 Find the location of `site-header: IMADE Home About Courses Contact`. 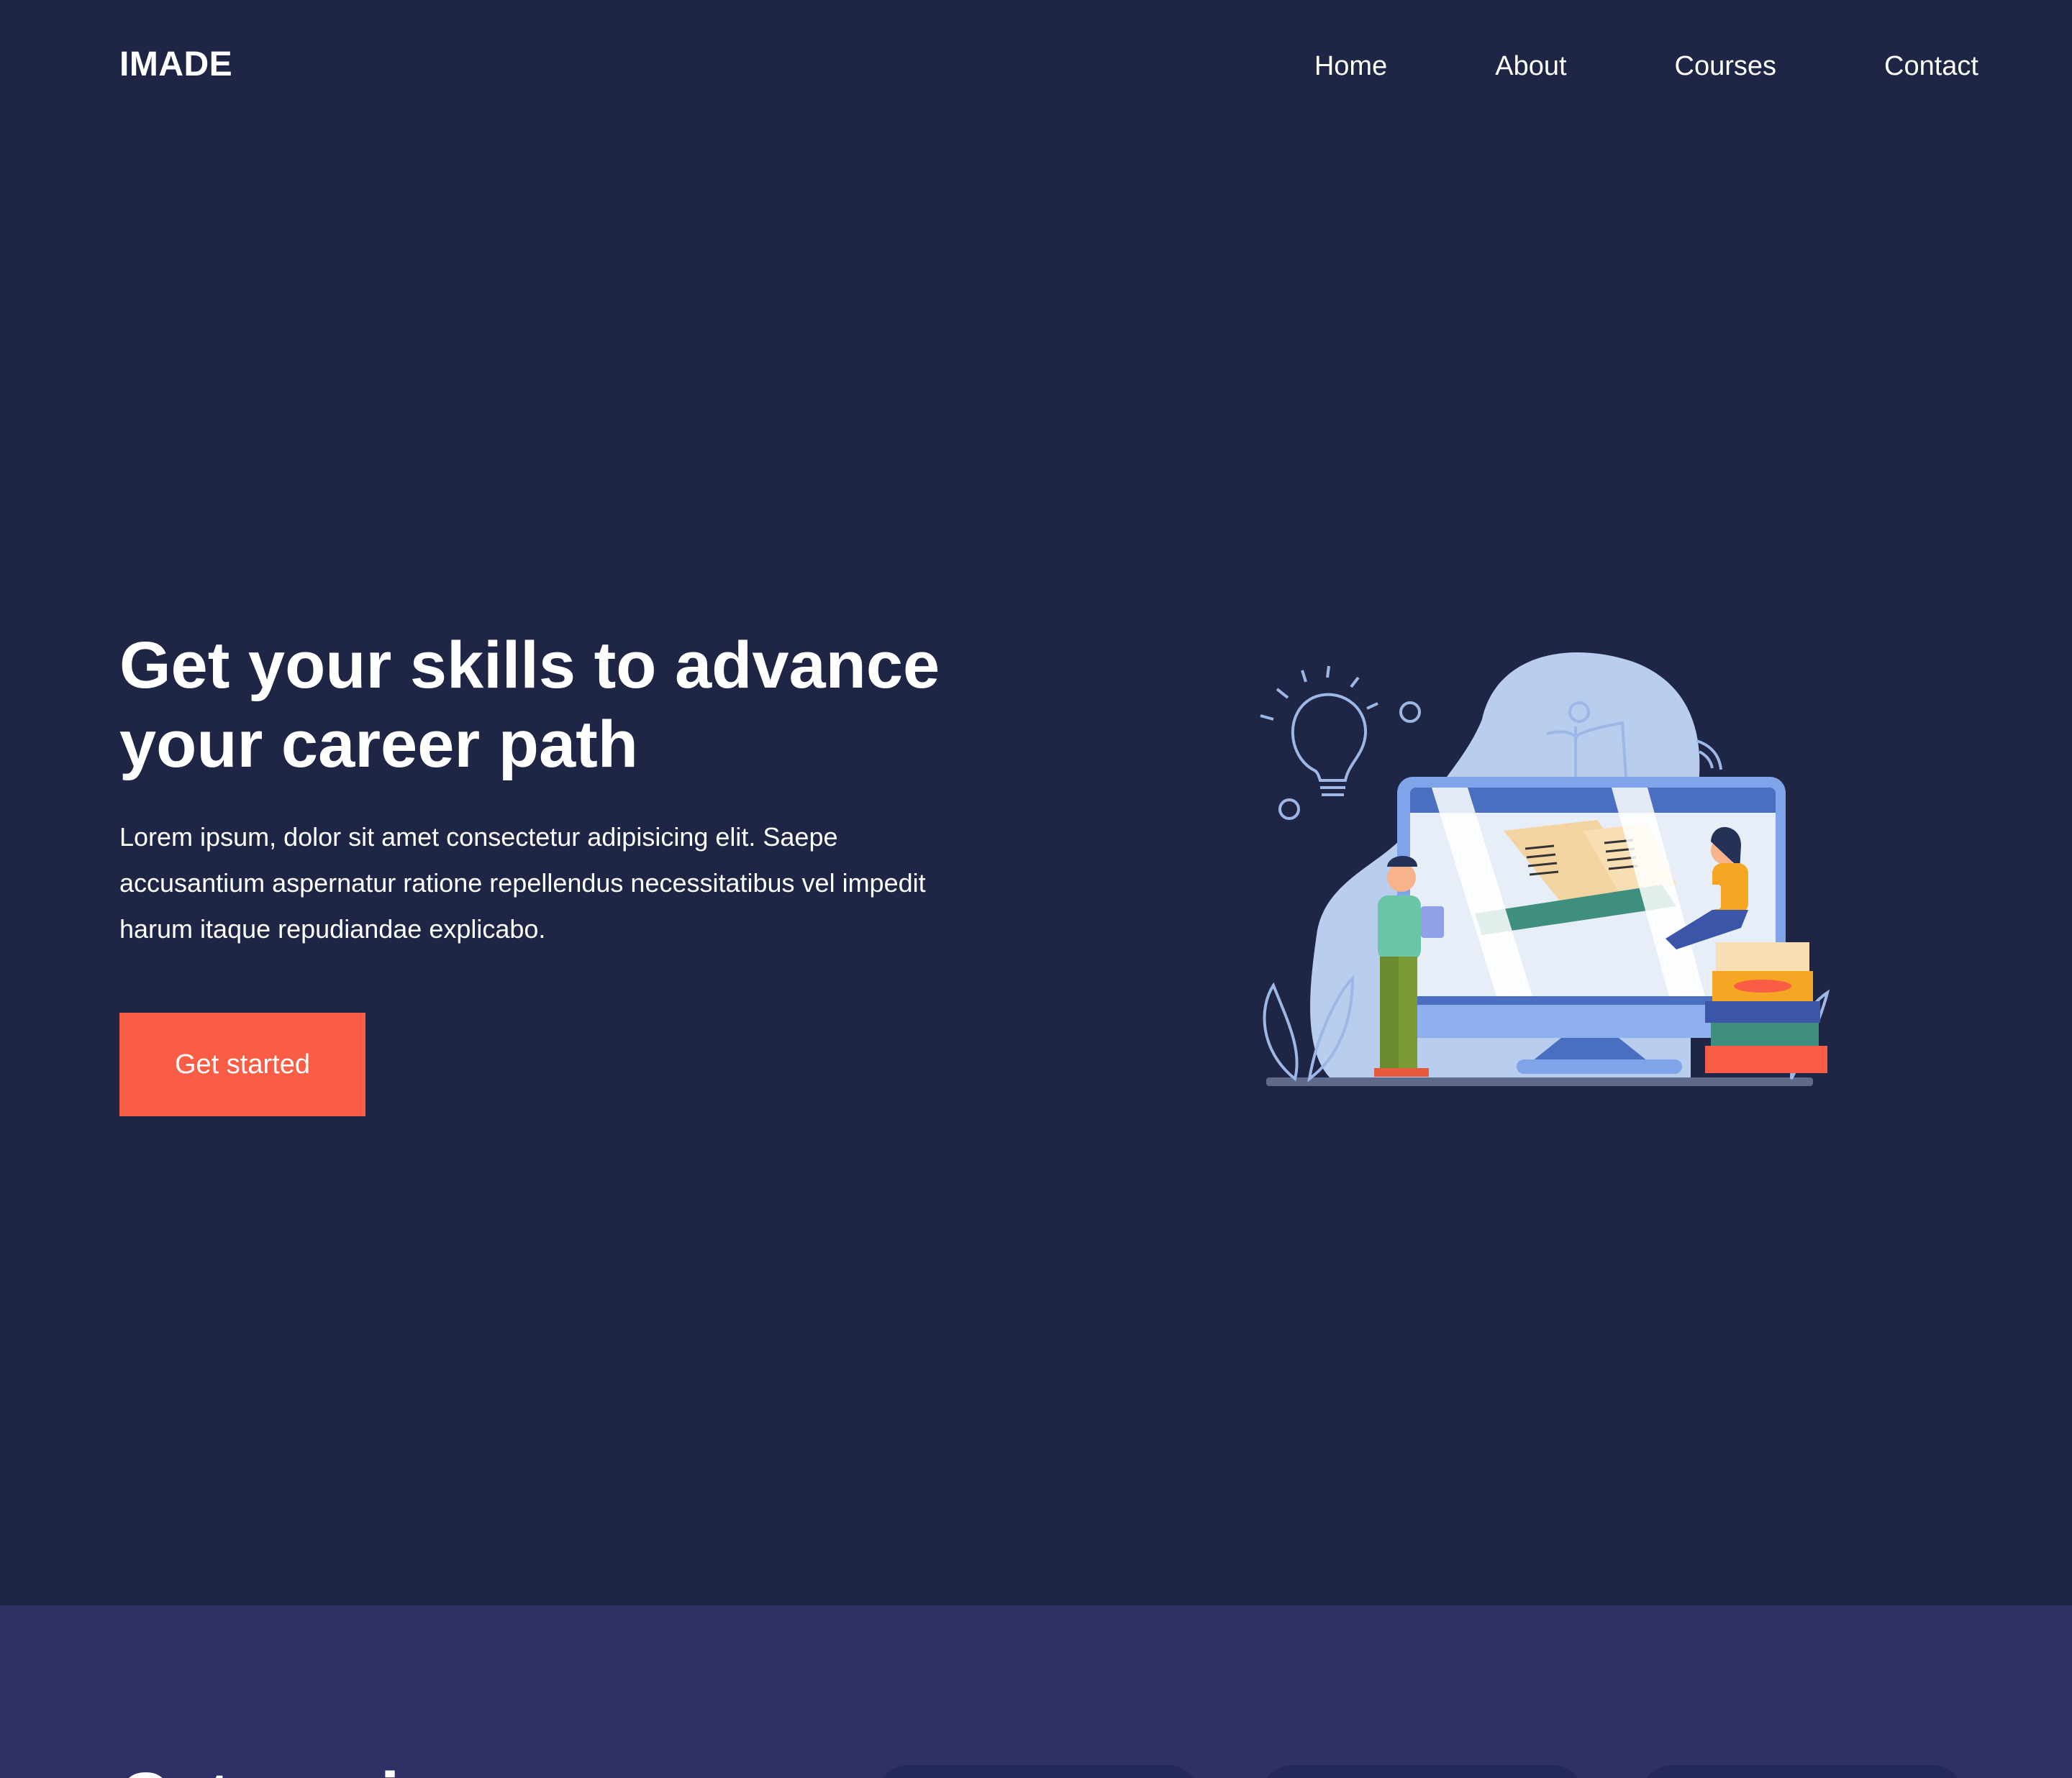

site-header: IMADE Home About Courses Contact is located at coordinates (1036, 68).